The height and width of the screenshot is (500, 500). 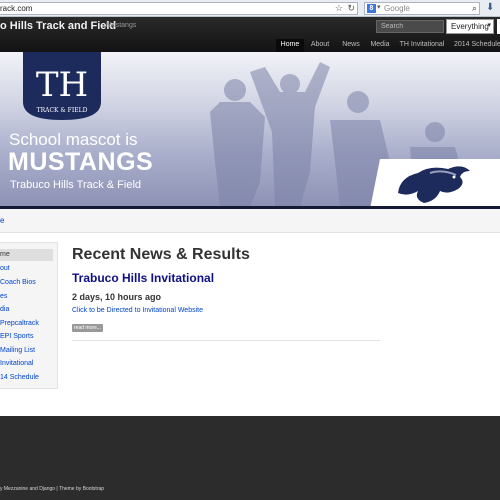 I want to click on sidebar-item-mailing-list: Mailing List, so click(x=17, y=350).